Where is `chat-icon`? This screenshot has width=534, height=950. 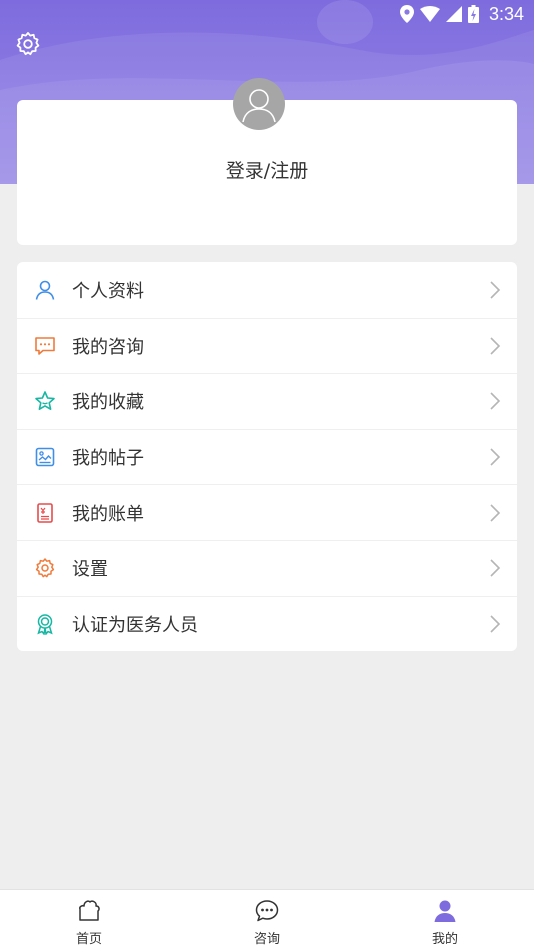
chat-icon is located at coordinates (267, 911).